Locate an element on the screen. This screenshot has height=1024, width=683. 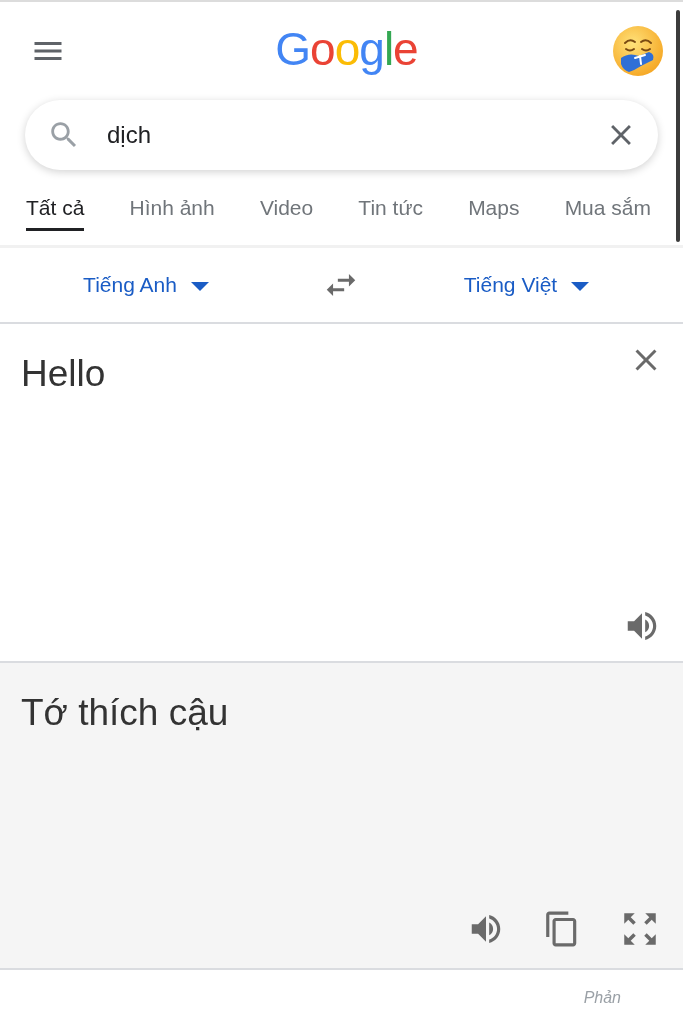
target-language-button: Tiếng Việt is located at coordinates (526, 285).